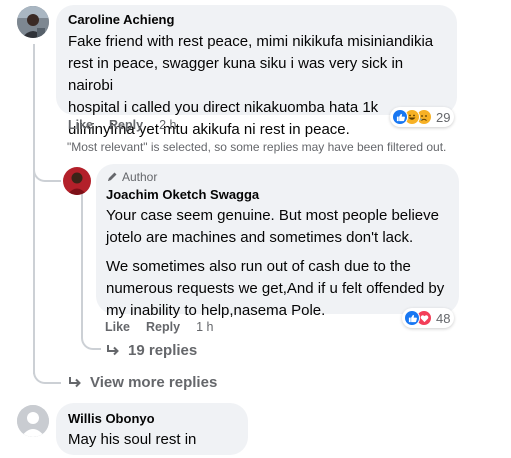  Describe the element at coordinates (443, 117) in the screenshot. I see `reaction-count: 29` at that location.